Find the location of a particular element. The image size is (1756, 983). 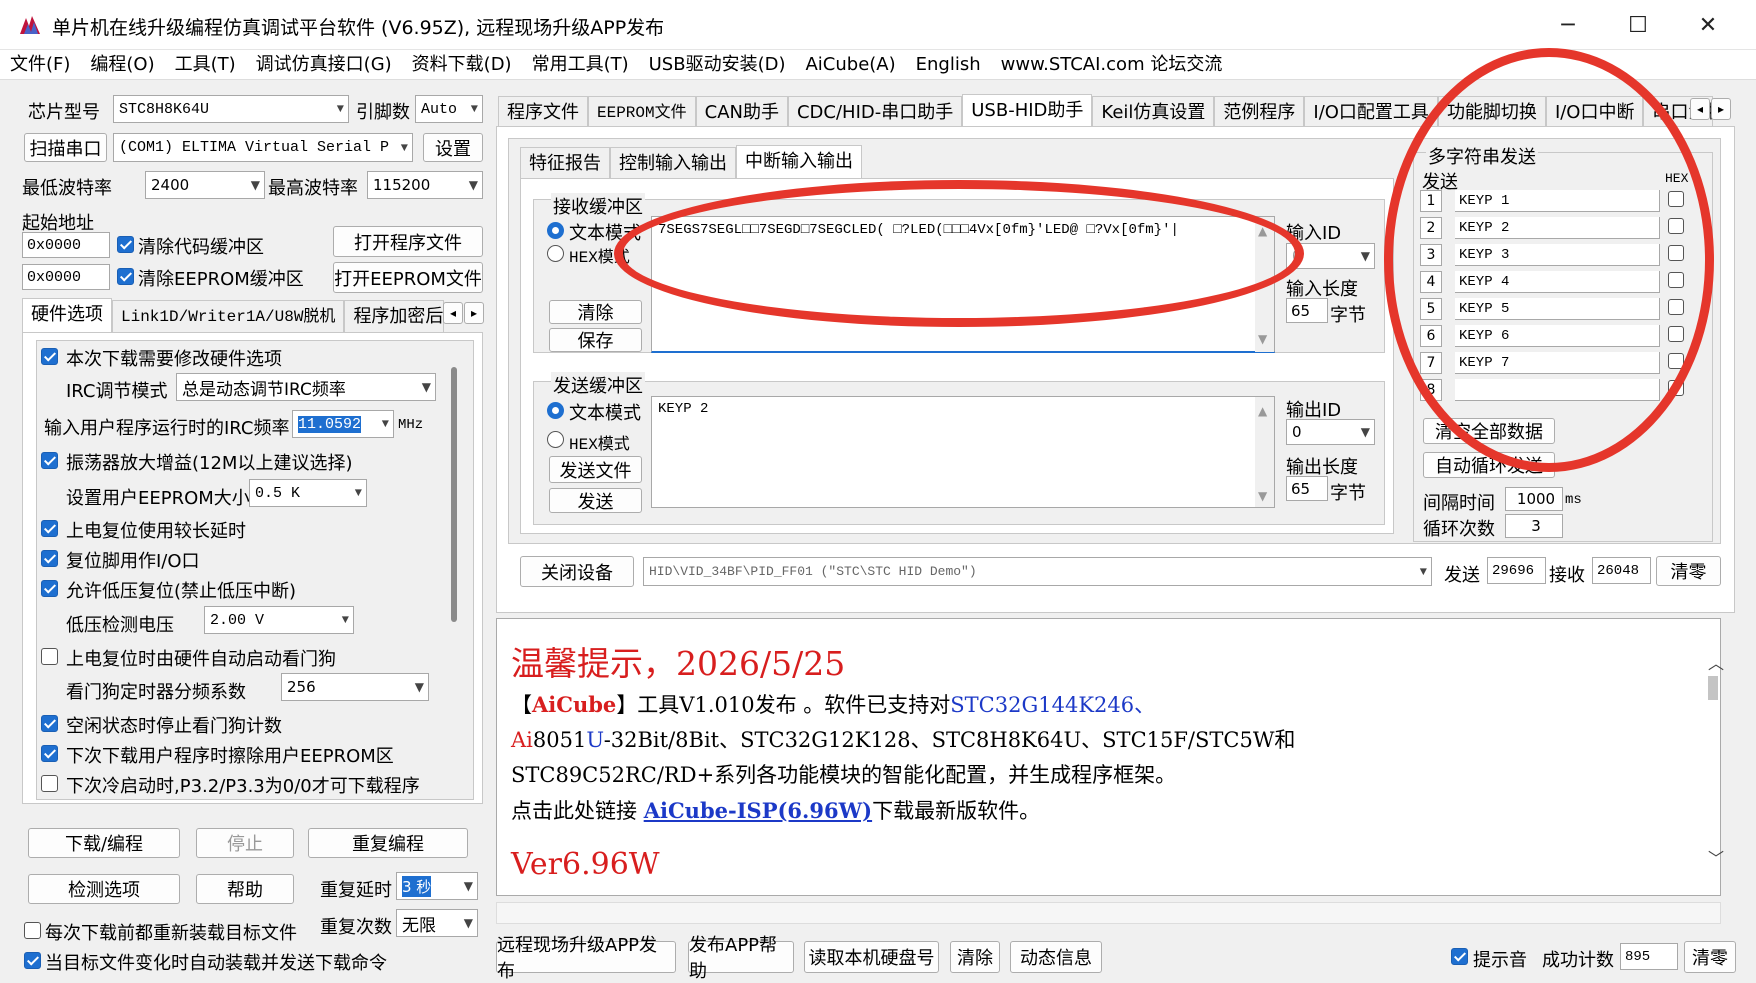

clear-all-data-button: 清空全部数据 is located at coordinates (1489, 431).